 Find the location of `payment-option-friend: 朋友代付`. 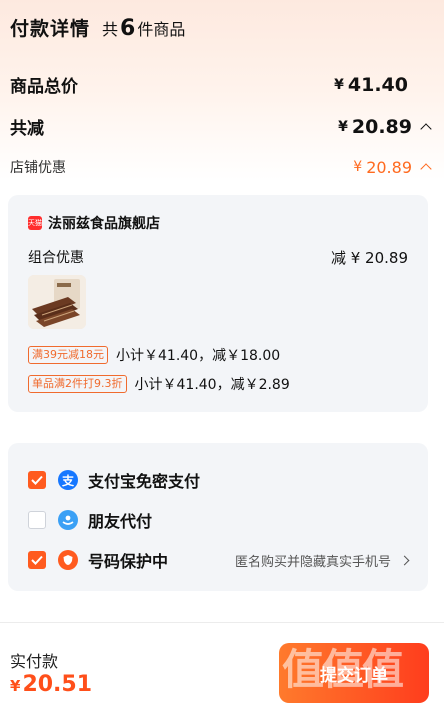

payment-option-friend: 朋友代付 is located at coordinates (218, 520).